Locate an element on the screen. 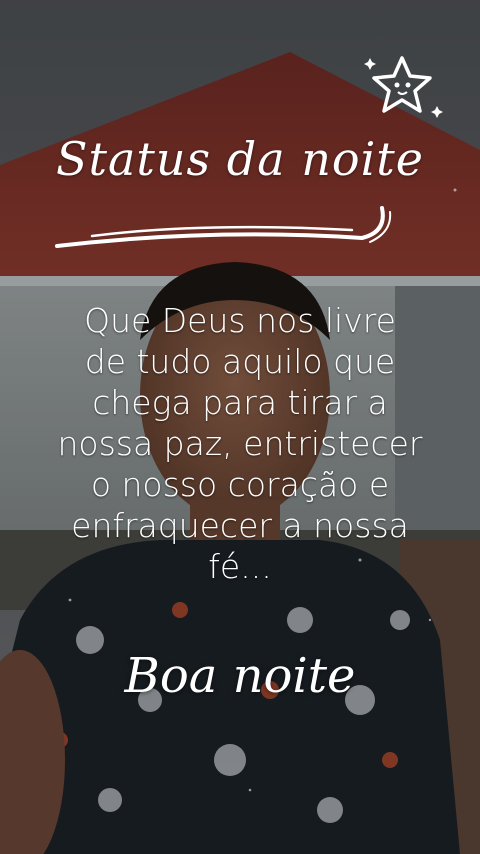 The image size is (480, 854). decorative-swoosh is located at coordinates (223, 227).